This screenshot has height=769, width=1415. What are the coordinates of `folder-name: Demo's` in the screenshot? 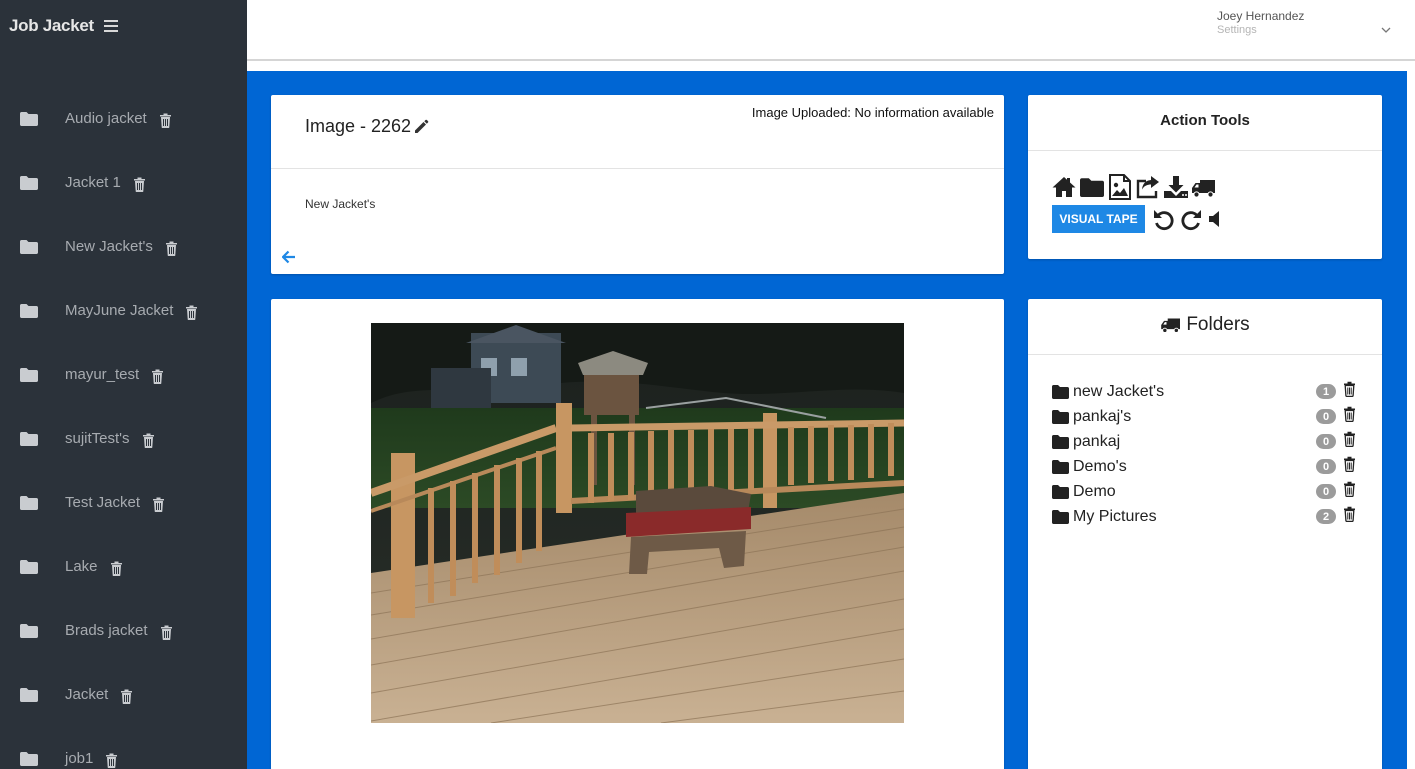 It's located at (1100, 466).